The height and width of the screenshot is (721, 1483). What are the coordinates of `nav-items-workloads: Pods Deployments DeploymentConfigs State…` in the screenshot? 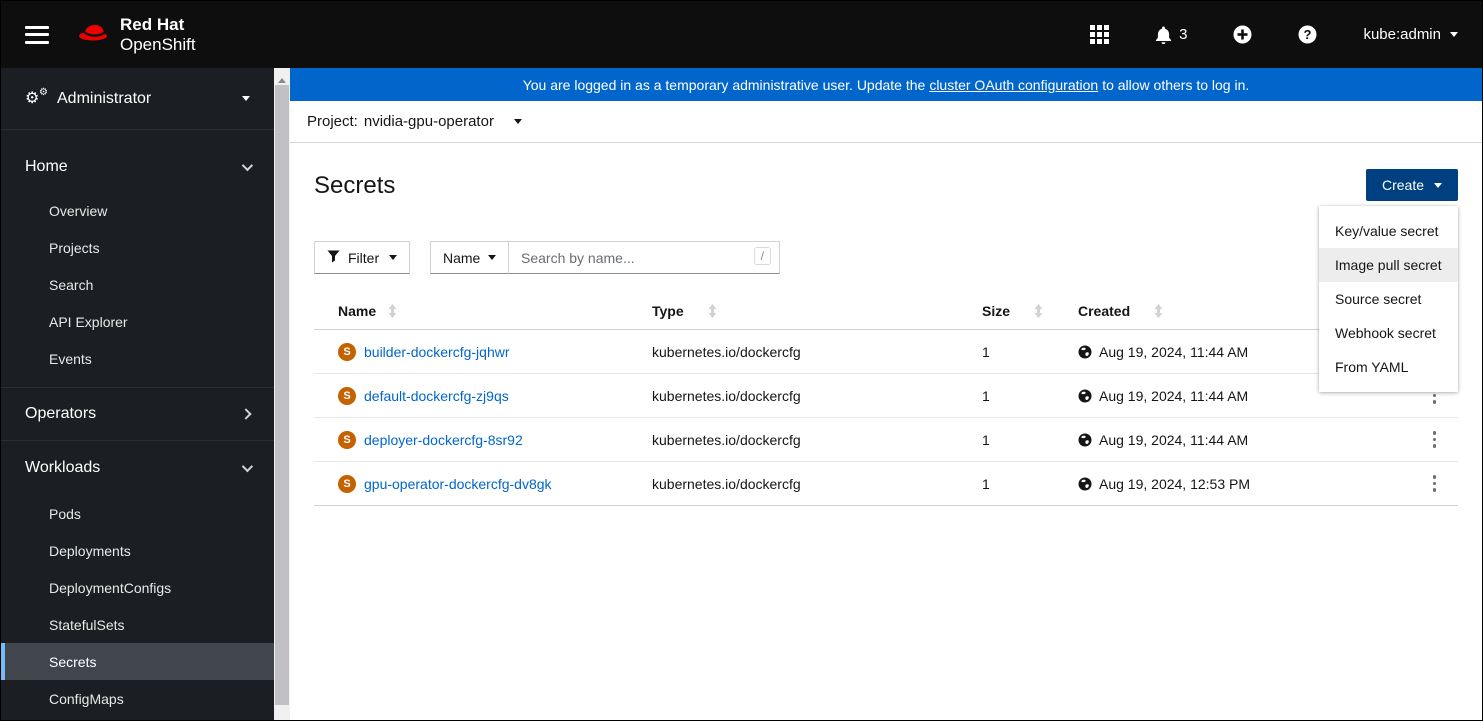 It's located at (137, 607).